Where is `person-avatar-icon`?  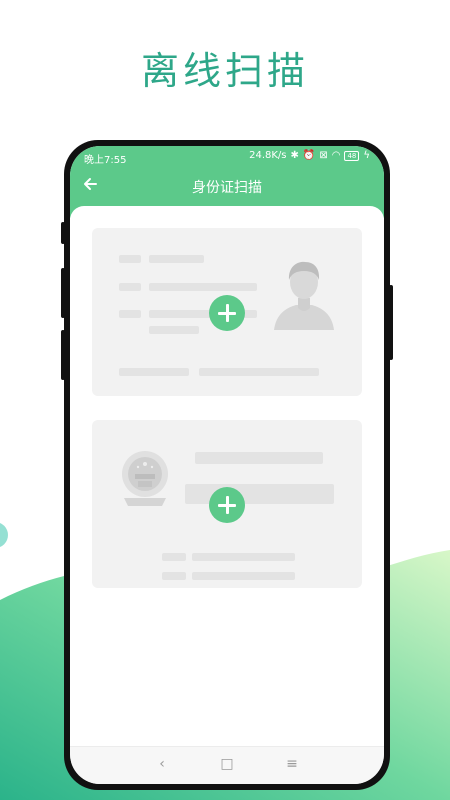
person-avatar-icon is located at coordinates (304, 295).